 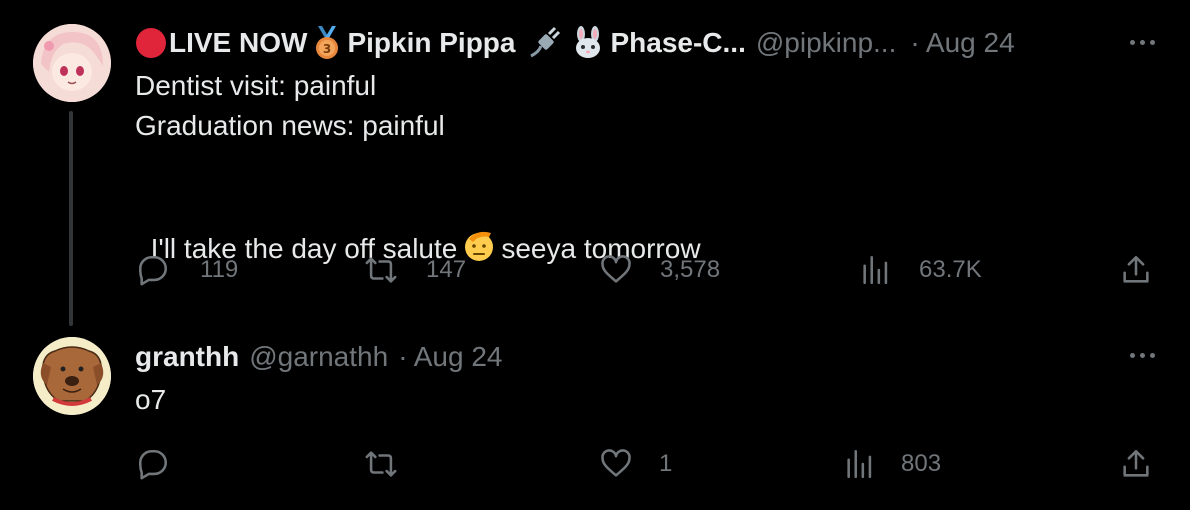 What do you see at coordinates (256, 85) in the screenshot?
I see `tweet1-line-1: Dentist visit: painful` at bounding box center [256, 85].